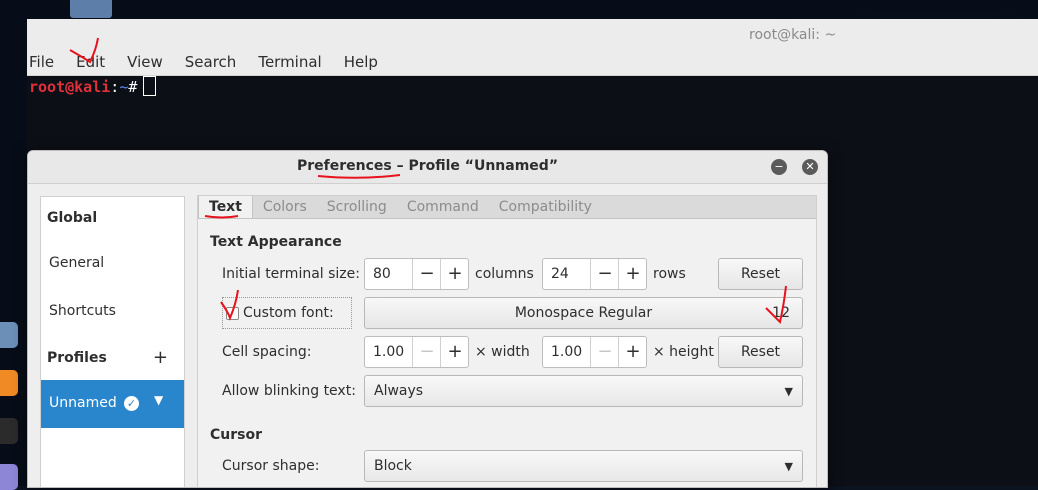 The width and height of the screenshot is (1038, 490). Describe the element at coordinates (502, 352) in the screenshot. I see `width-unit: × width` at that location.